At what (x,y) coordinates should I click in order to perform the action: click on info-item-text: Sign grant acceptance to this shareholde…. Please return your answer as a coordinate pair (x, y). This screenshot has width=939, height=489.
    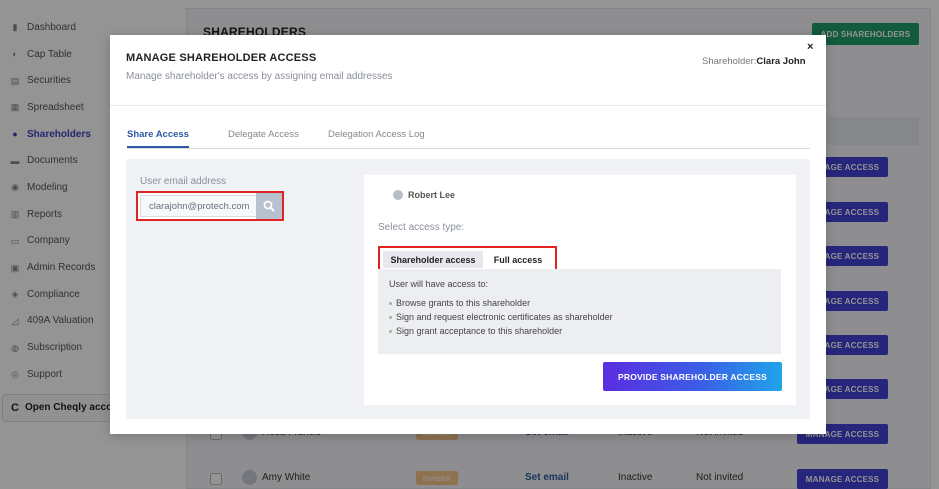
    Looking at the image, I should click on (479, 331).